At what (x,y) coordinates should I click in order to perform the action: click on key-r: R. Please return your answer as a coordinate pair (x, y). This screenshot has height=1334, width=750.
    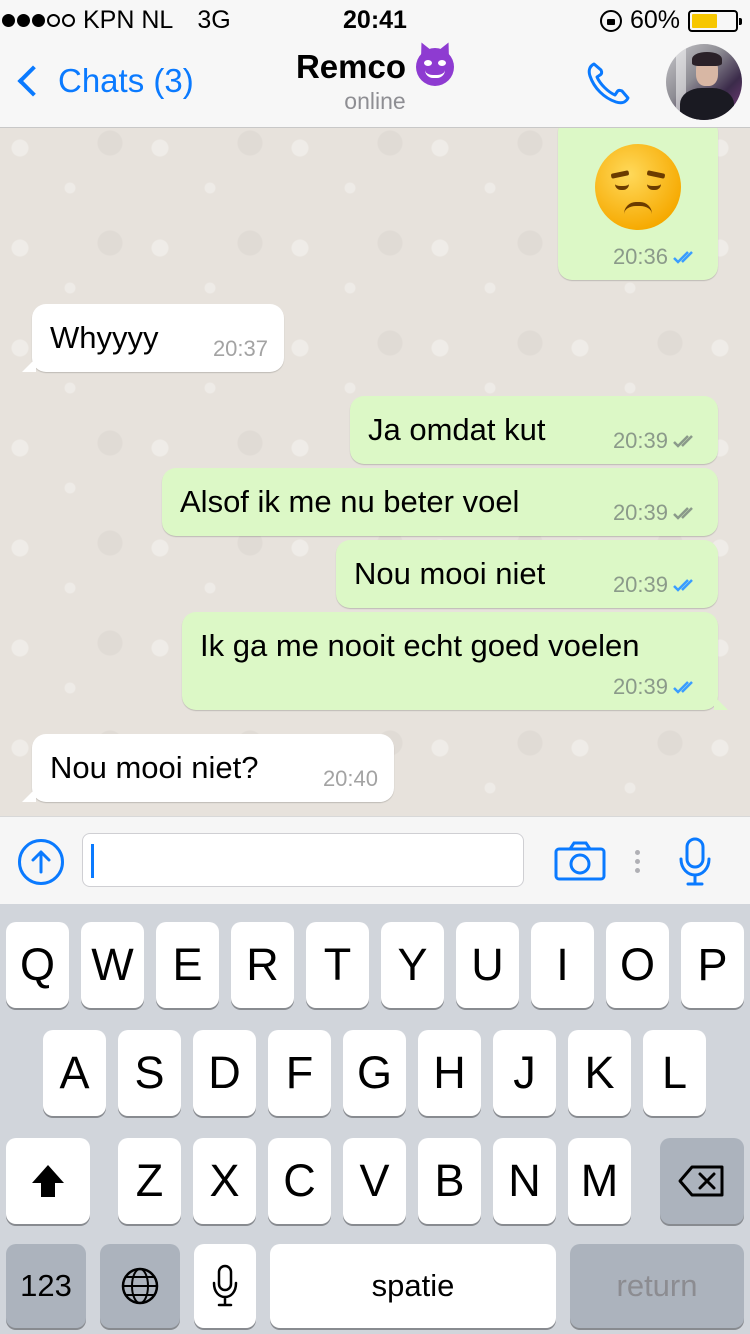
    Looking at the image, I should click on (262, 965).